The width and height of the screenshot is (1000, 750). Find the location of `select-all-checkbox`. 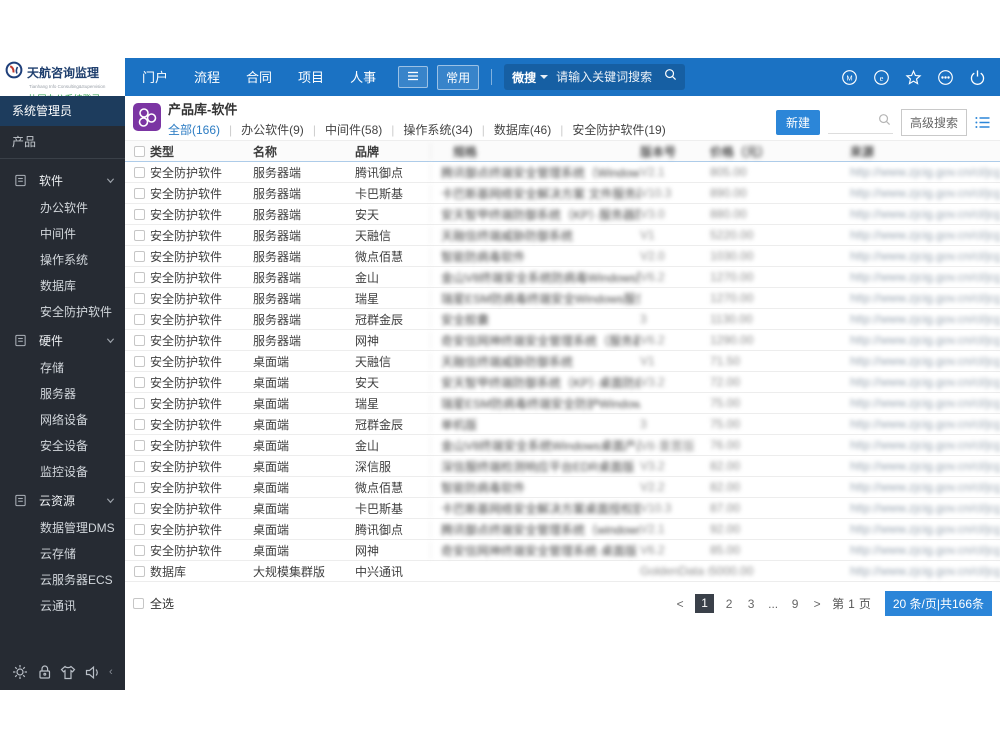

select-all-checkbox is located at coordinates (138, 603).